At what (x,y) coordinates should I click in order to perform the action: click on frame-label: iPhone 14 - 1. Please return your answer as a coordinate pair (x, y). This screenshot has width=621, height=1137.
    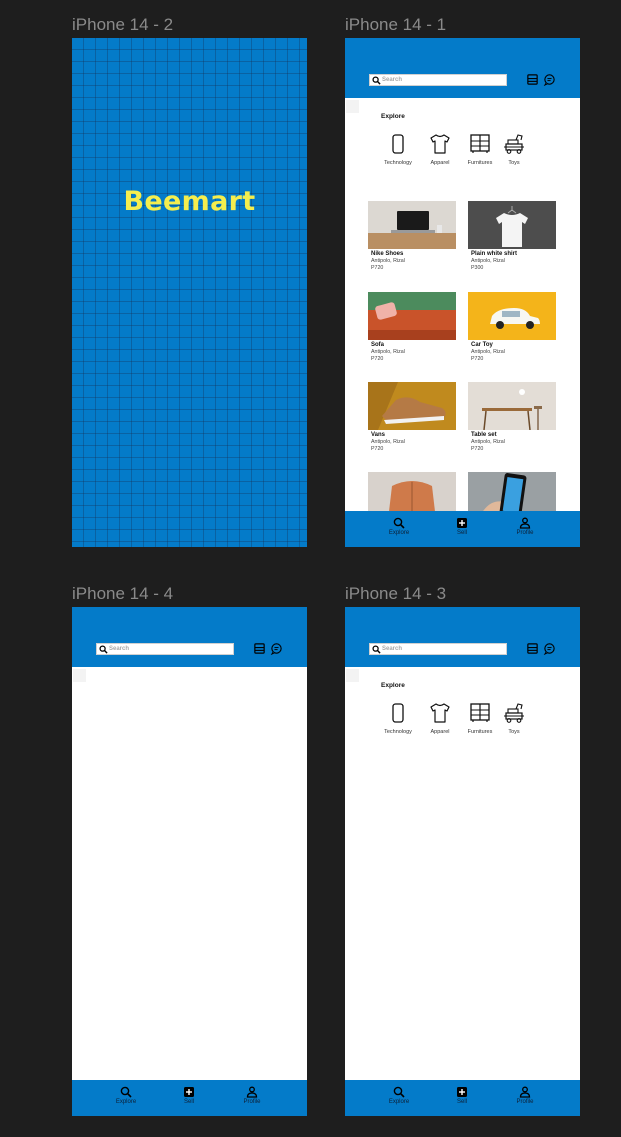
    Looking at the image, I should click on (396, 24).